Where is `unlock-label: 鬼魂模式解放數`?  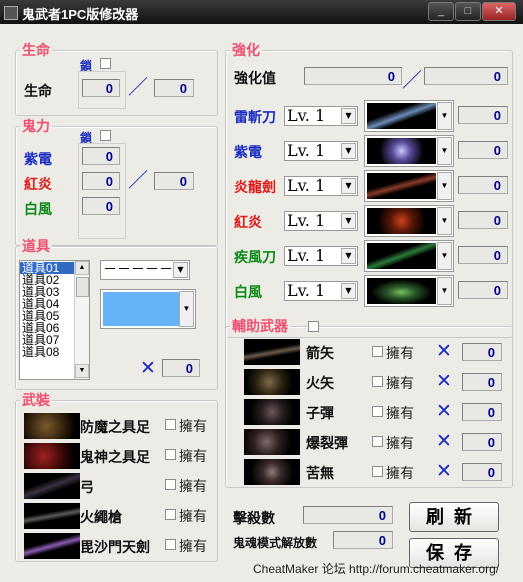 unlock-label: 鬼魂模式解放數 is located at coordinates (275, 543).